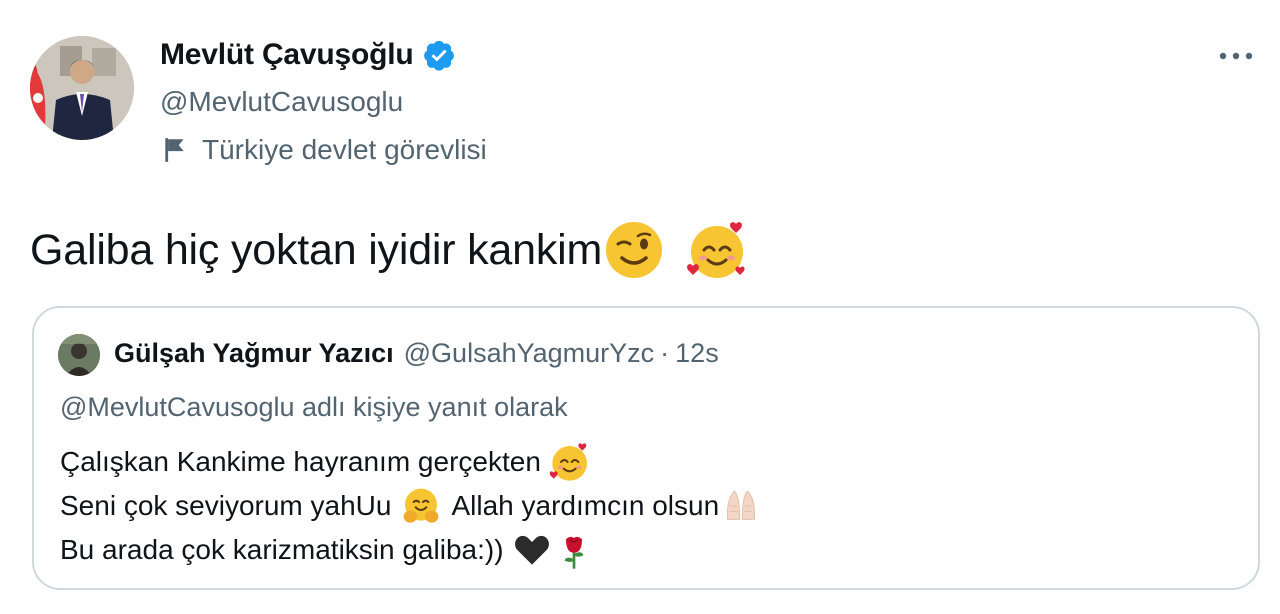 This screenshot has height=614, width=1280. I want to click on rose-emoji, so click(573, 552).